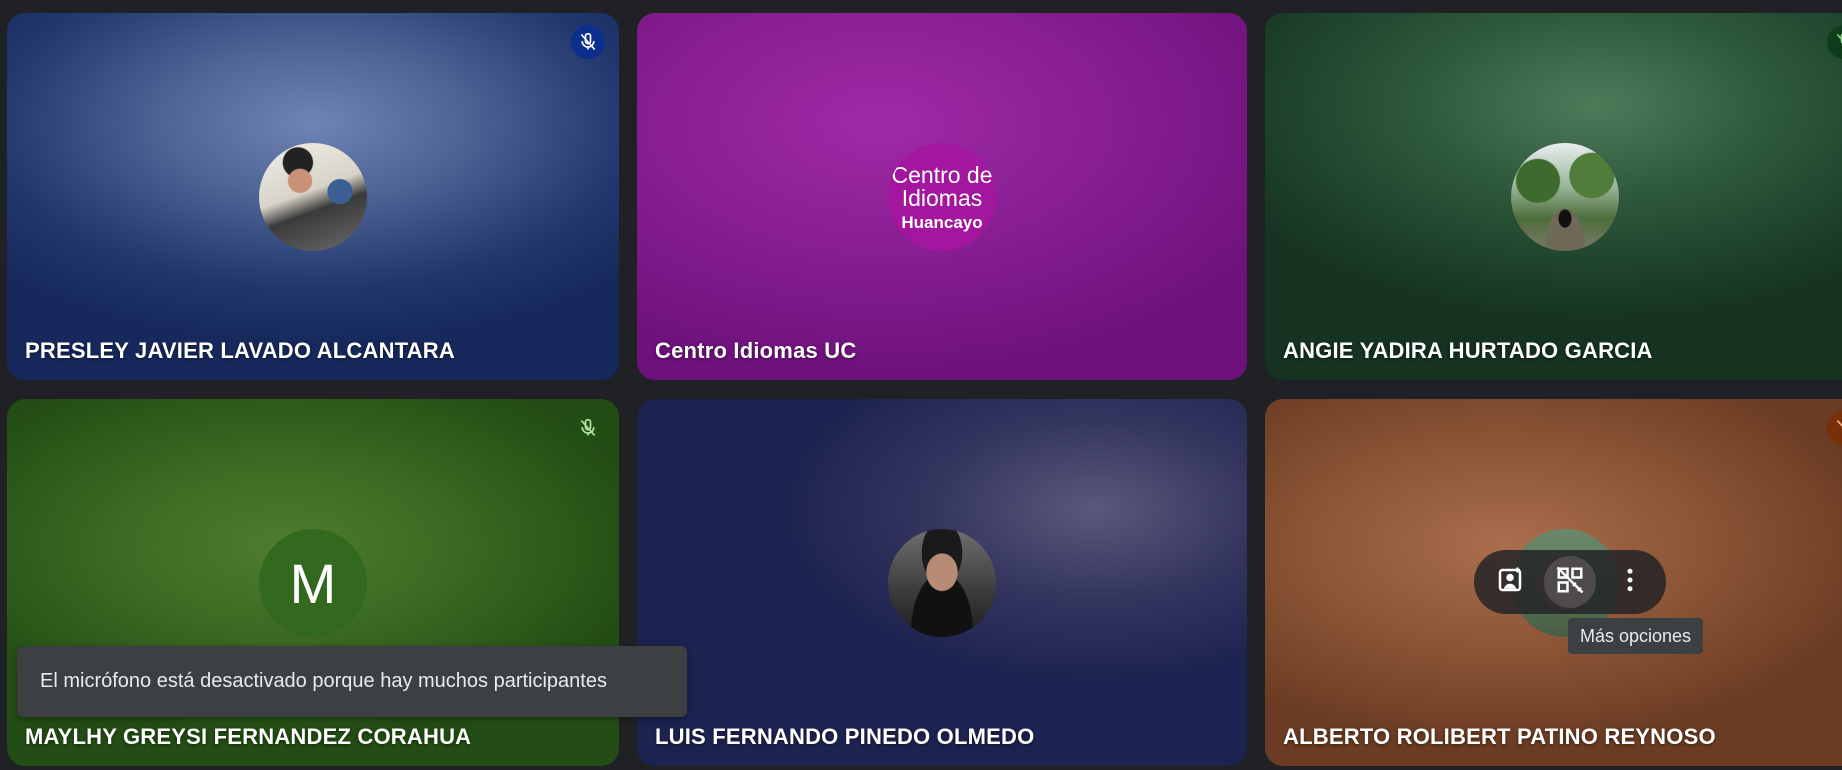 Image resolution: width=1842 pixels, height=770 pixels. What do you see at coordinates (845, 736) in the screenshot?
I see `participant-name: LUIS FERNANDO PINEDO OLMEDO` at bounding box center [845, 736].